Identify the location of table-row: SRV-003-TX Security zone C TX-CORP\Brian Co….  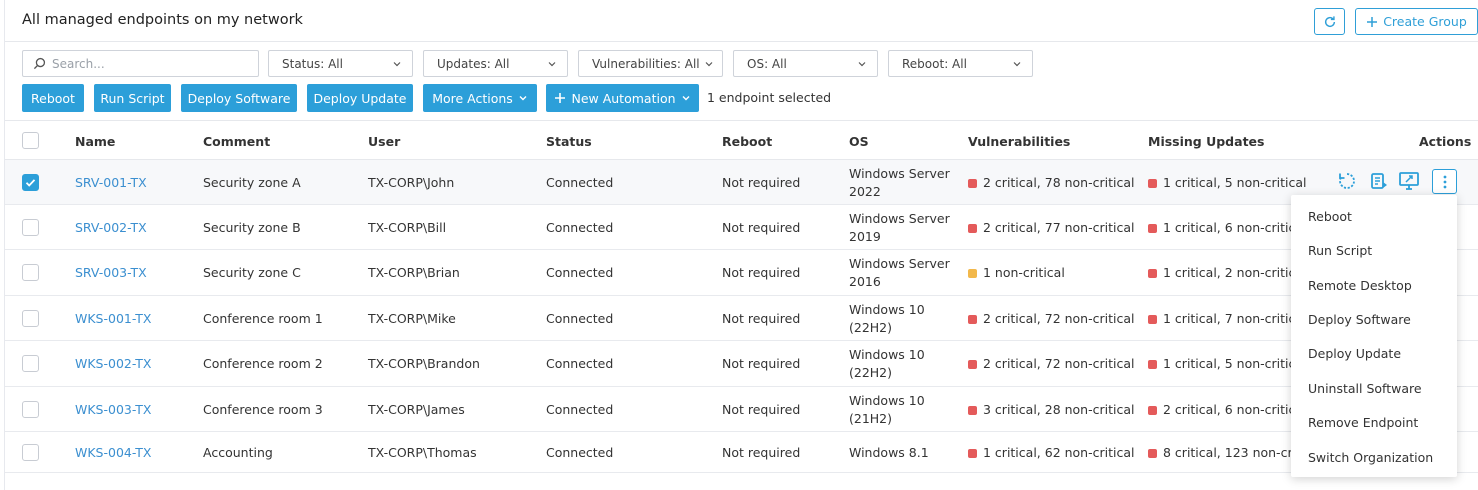
(741, 273).